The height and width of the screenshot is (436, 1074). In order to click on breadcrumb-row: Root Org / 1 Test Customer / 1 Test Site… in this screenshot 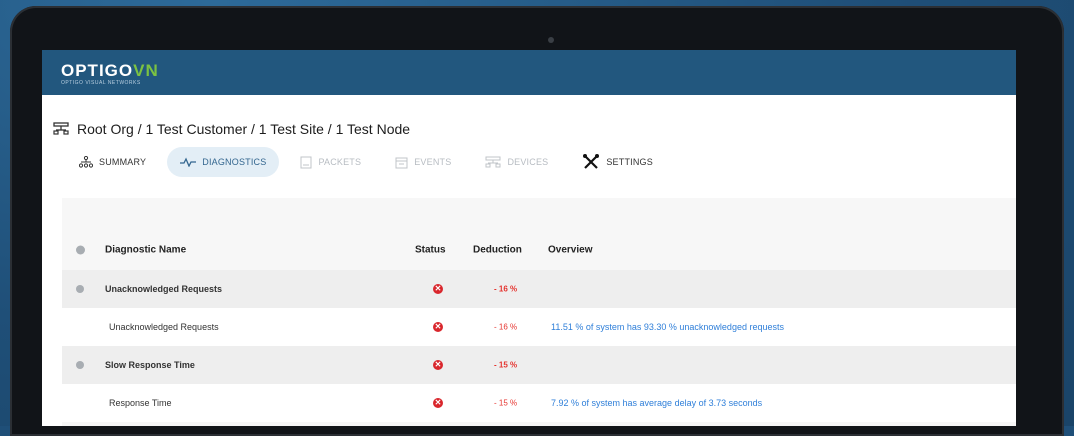, I will do `click(231, 129)`.